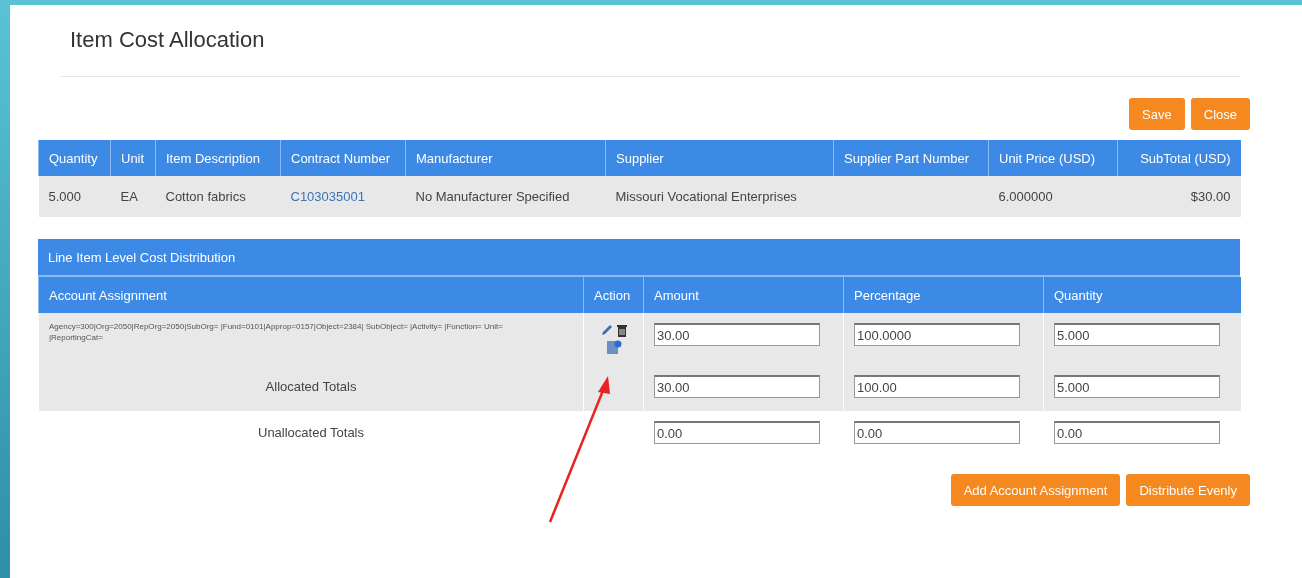  What do you see at coordinates (133, 196) in the screenshot?
I see `table-cell: EA` at bounding box center [133, 196].